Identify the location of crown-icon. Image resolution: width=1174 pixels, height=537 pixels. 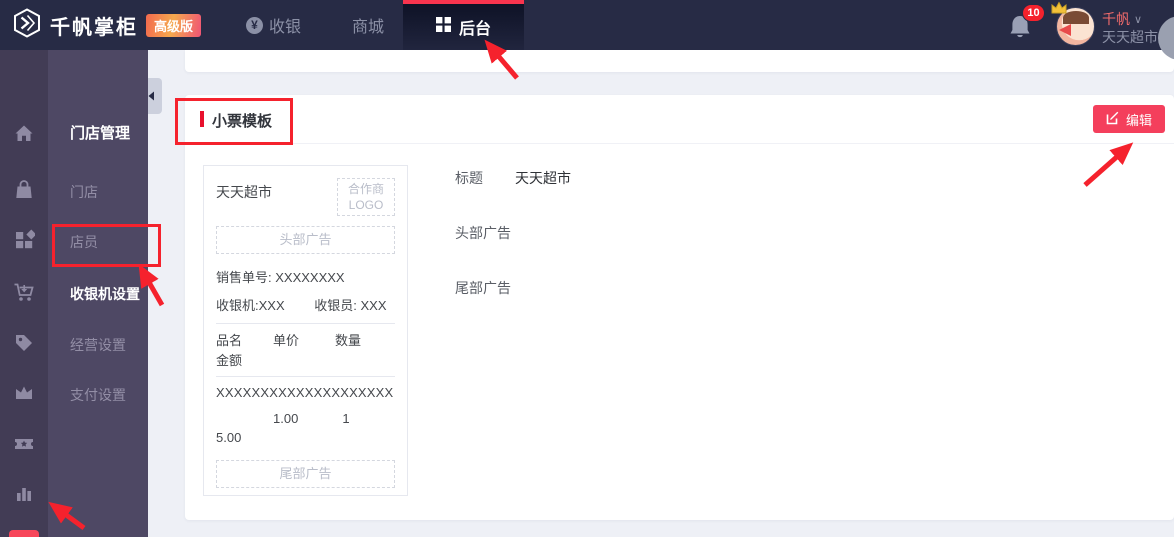
(24, 393).